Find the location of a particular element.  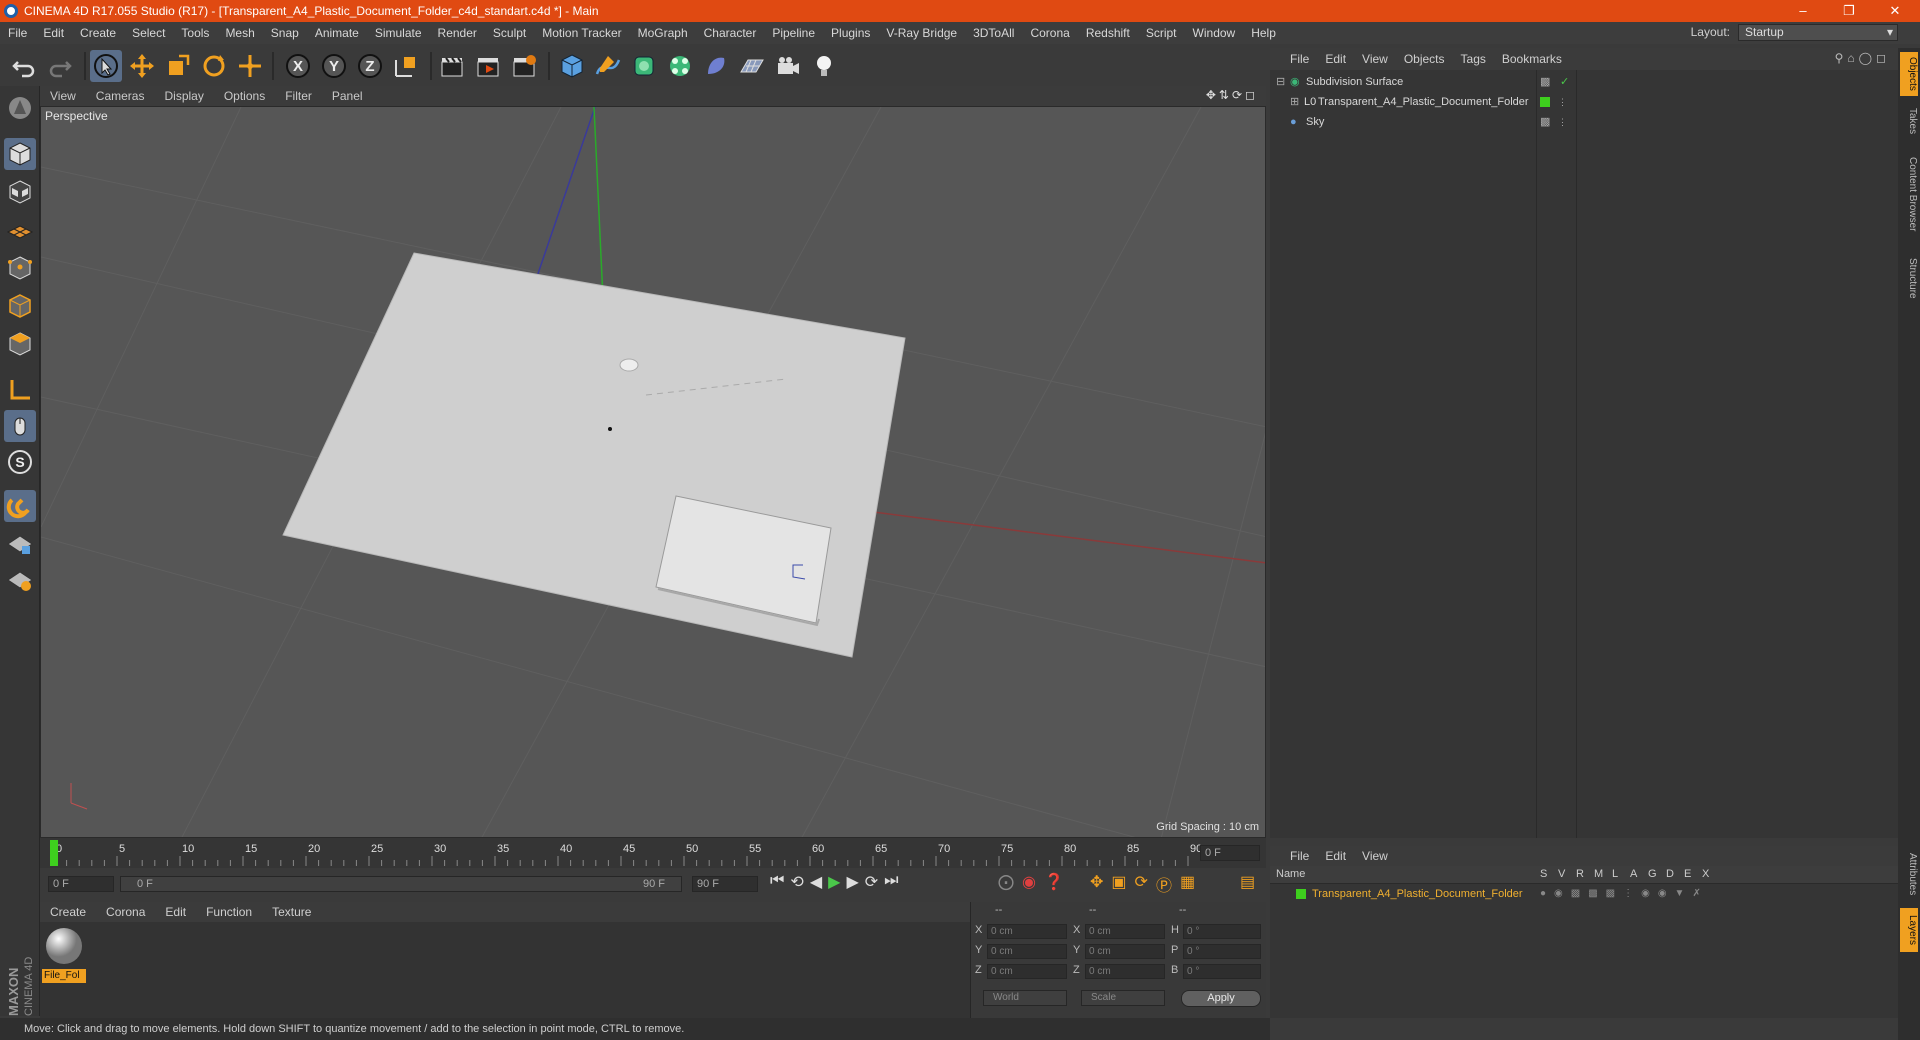

object-menu-edit: Edit is located at coordinates (1335, 59).